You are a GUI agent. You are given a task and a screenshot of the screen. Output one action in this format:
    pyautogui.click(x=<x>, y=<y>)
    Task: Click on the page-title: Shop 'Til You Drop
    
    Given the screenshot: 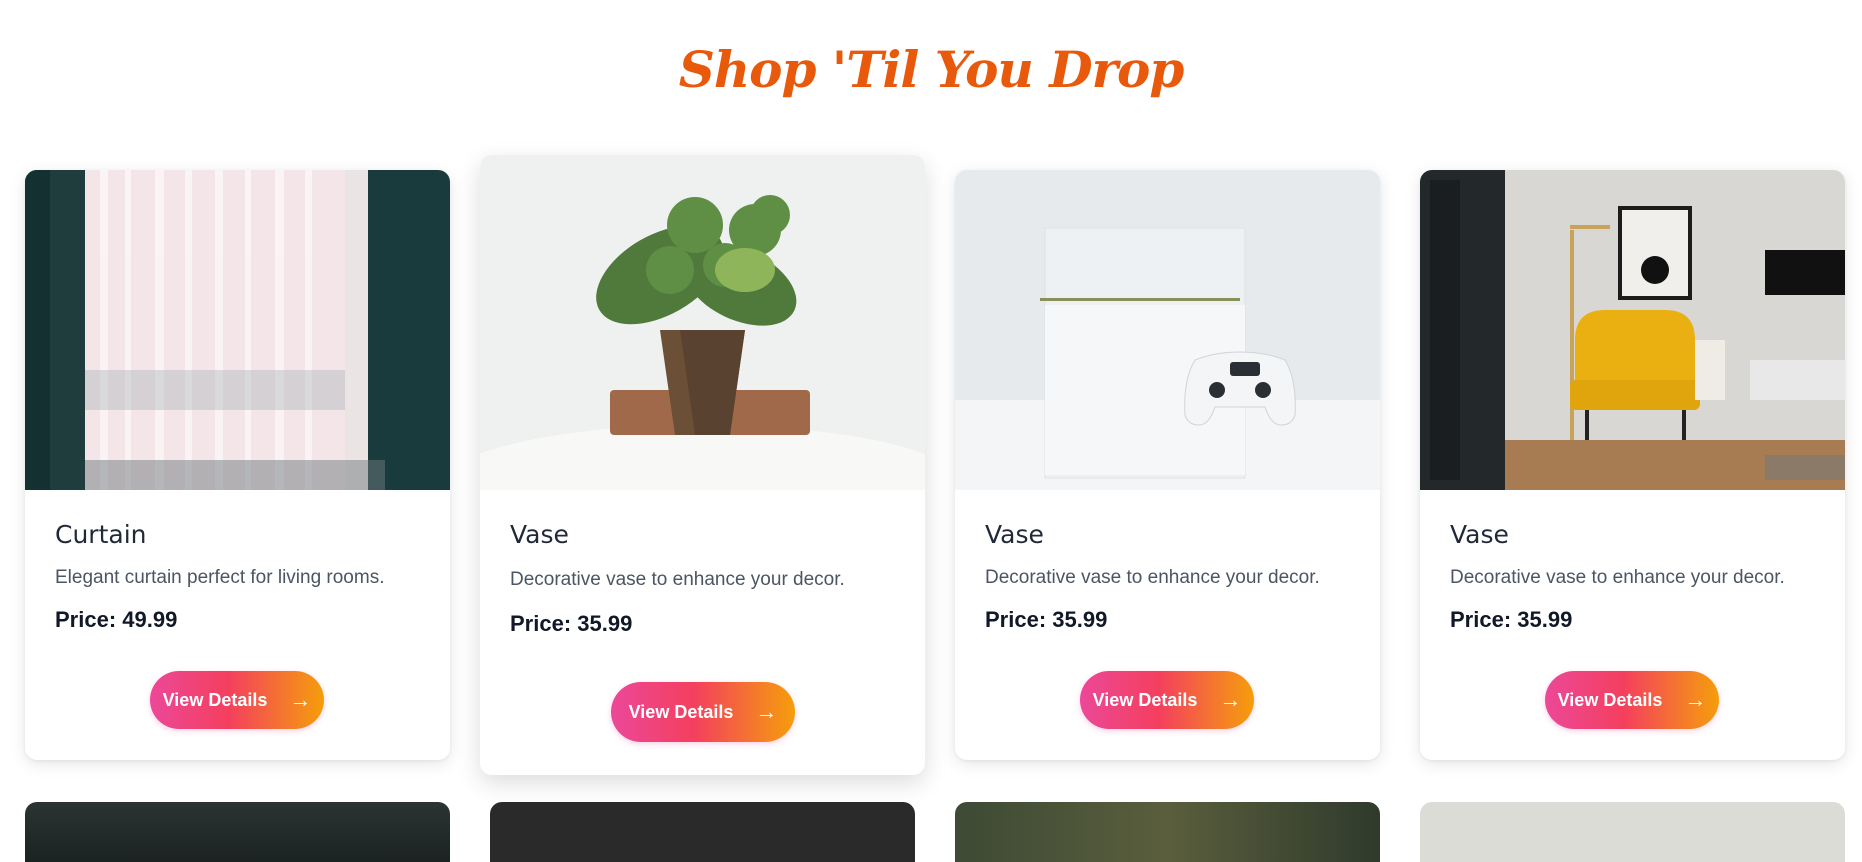 What is the action you would take?
    pyautogui.click(x=931, y=69)
    